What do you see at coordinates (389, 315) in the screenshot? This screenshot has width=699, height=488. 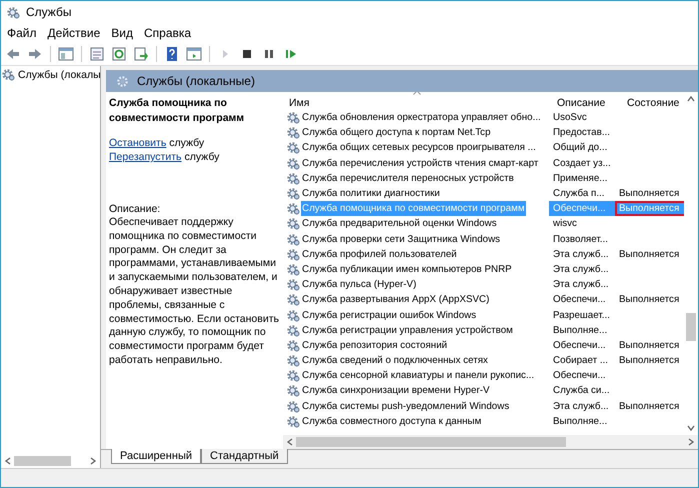 I see `service-name: Служба регистрации ошибок Windows` at bounding box center [389, 315].